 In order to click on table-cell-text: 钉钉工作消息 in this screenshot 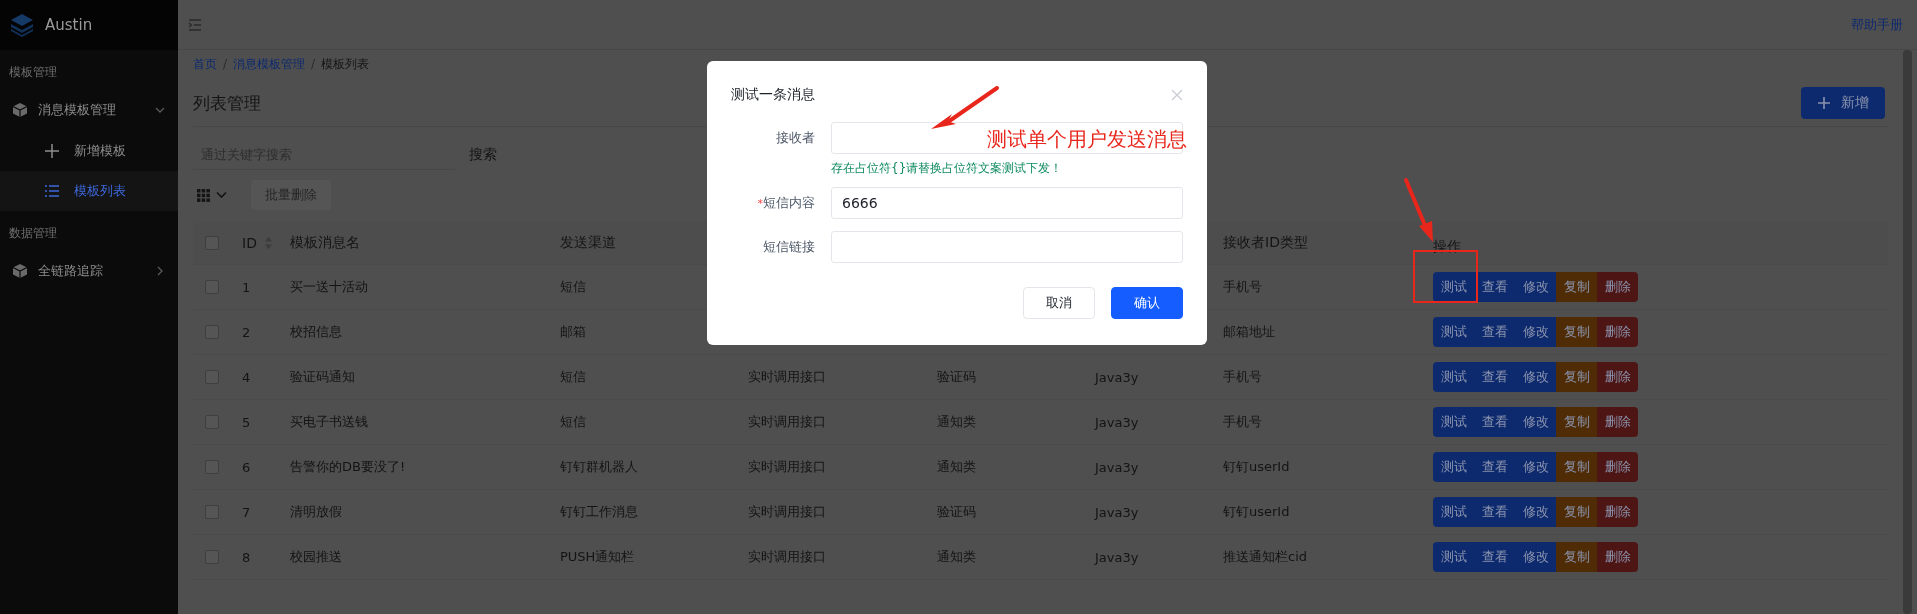, I will do `click(599, 512)`.